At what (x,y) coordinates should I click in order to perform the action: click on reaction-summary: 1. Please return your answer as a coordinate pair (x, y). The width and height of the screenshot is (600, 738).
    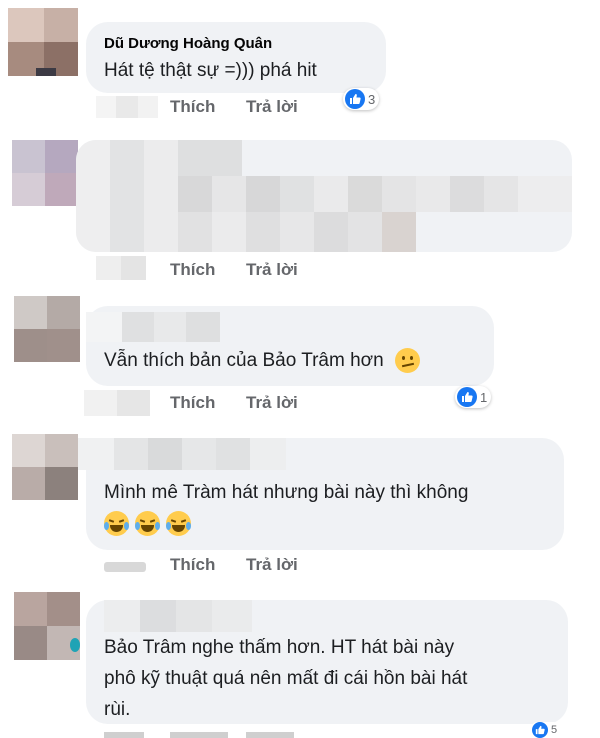
    Looking at the image, I should click on (473, 397).